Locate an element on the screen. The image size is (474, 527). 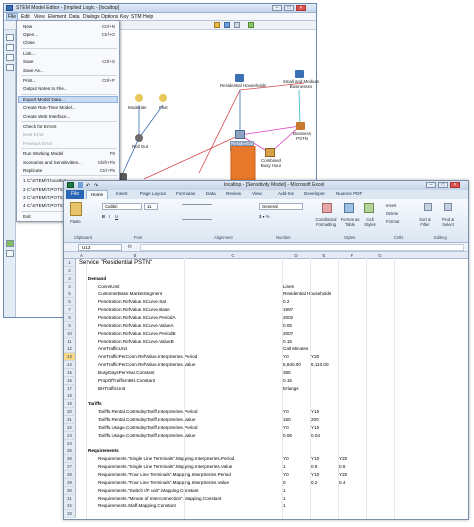
column-header: F is located at coordinates (352, 255).